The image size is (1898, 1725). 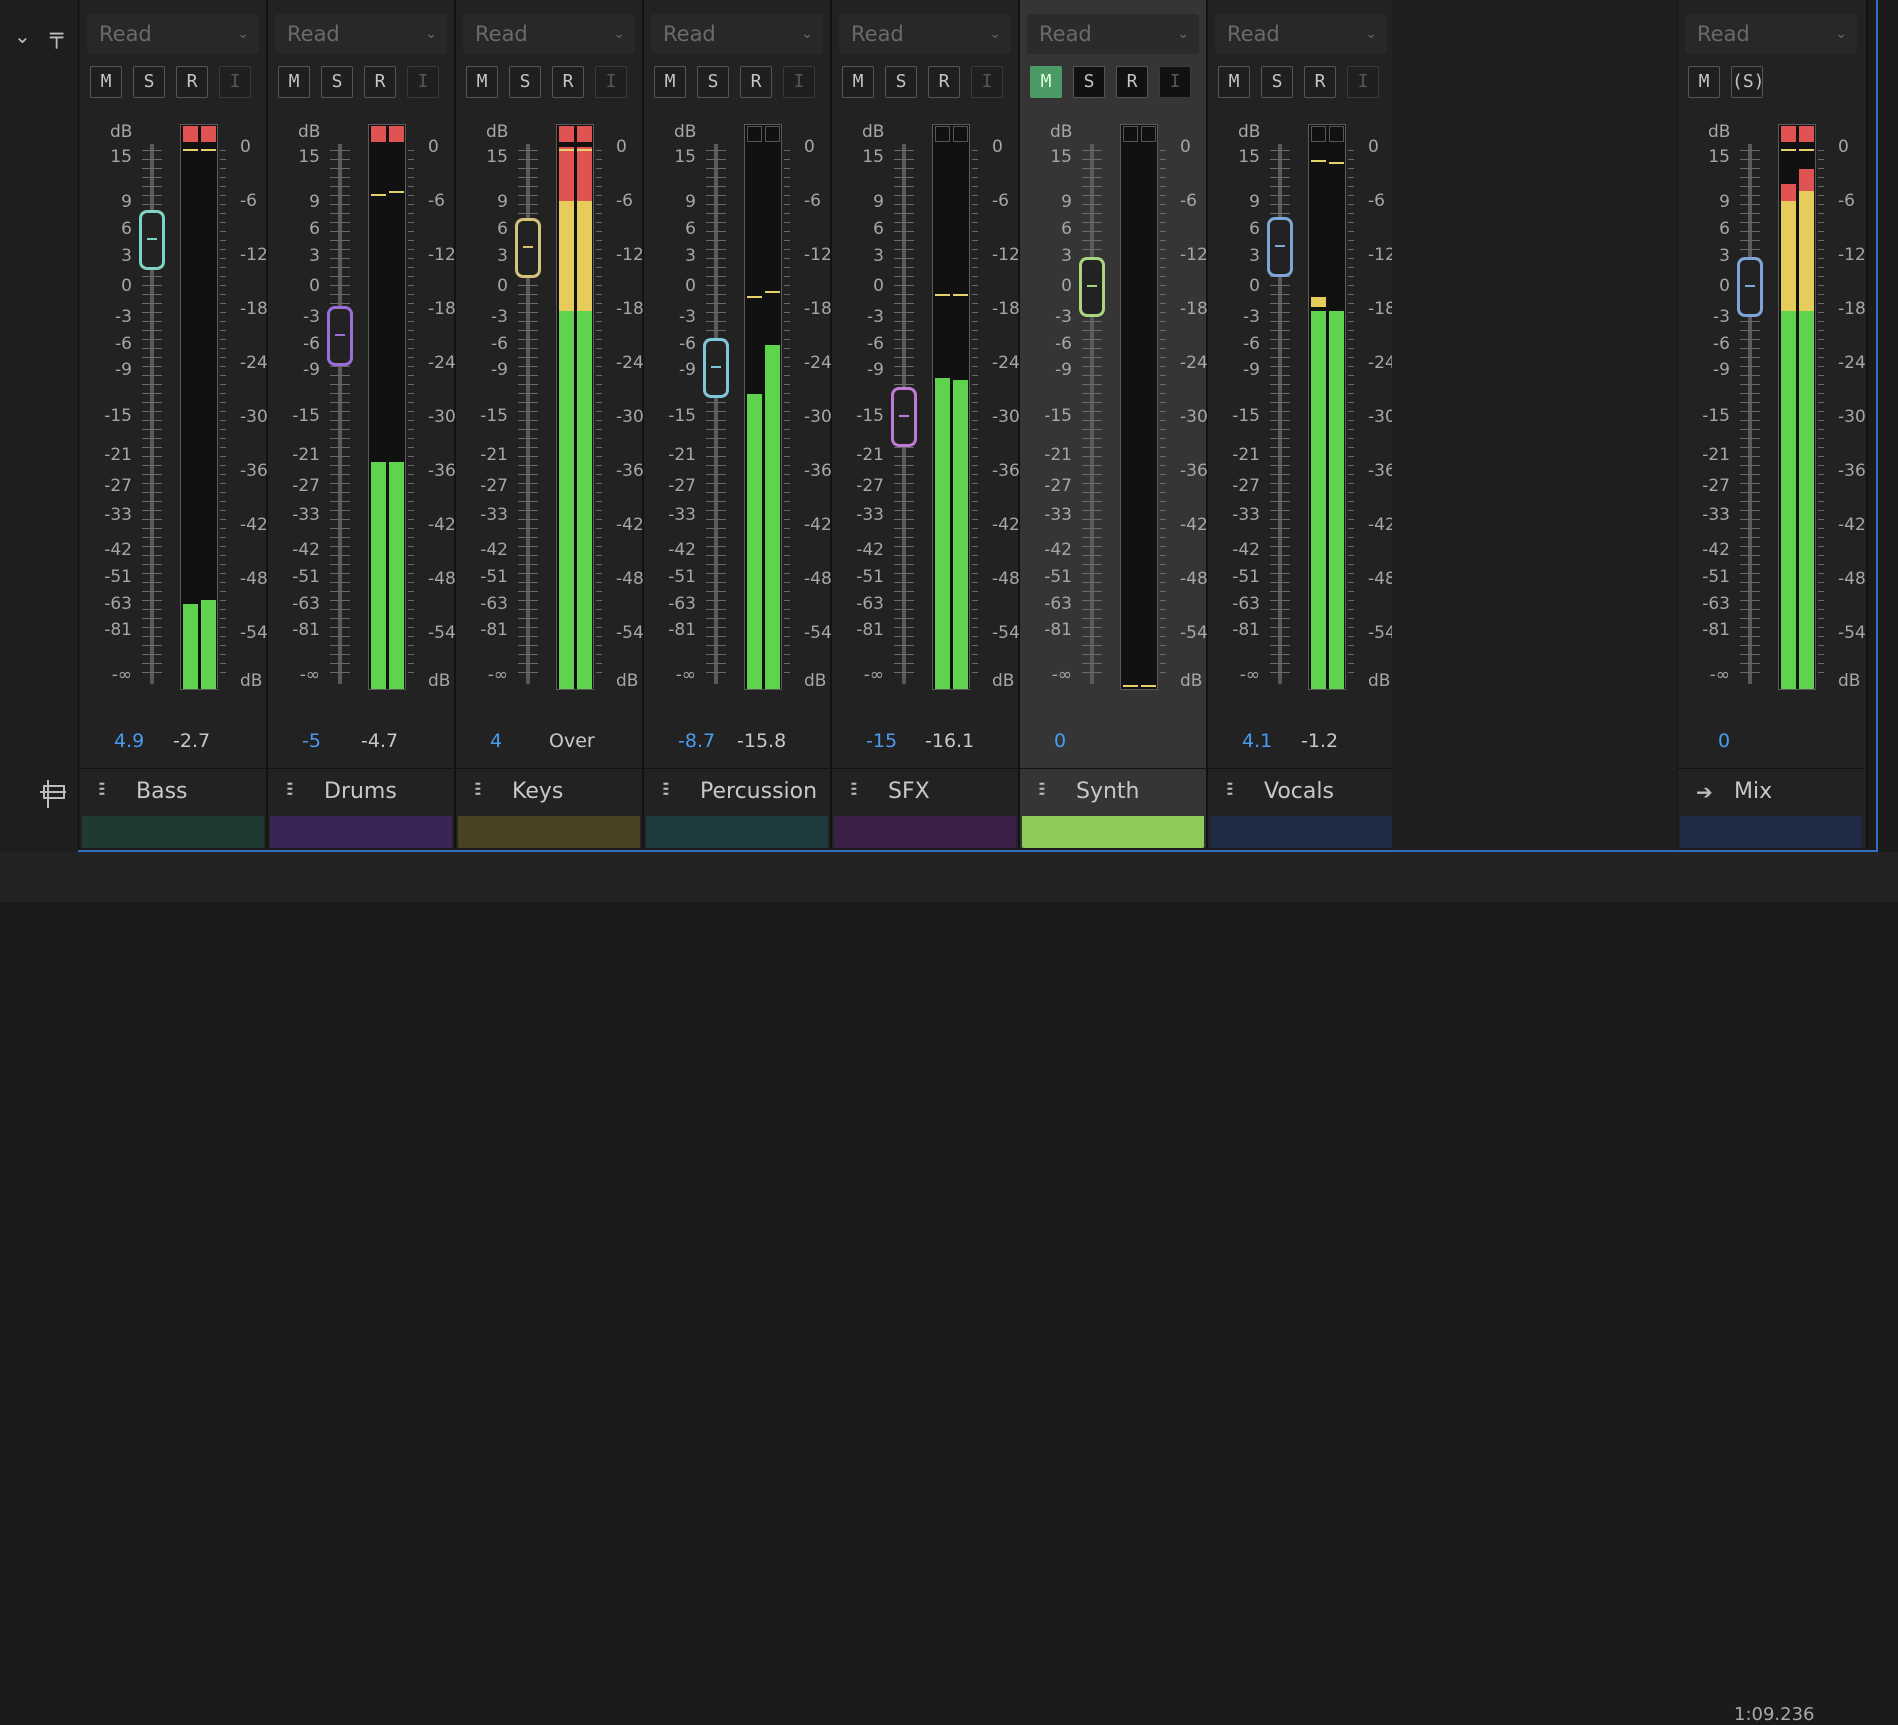 What do you see at coordinates (311, 741) in the screenshot?
I see `volume-value: -5` at bounding box center [311, 741].